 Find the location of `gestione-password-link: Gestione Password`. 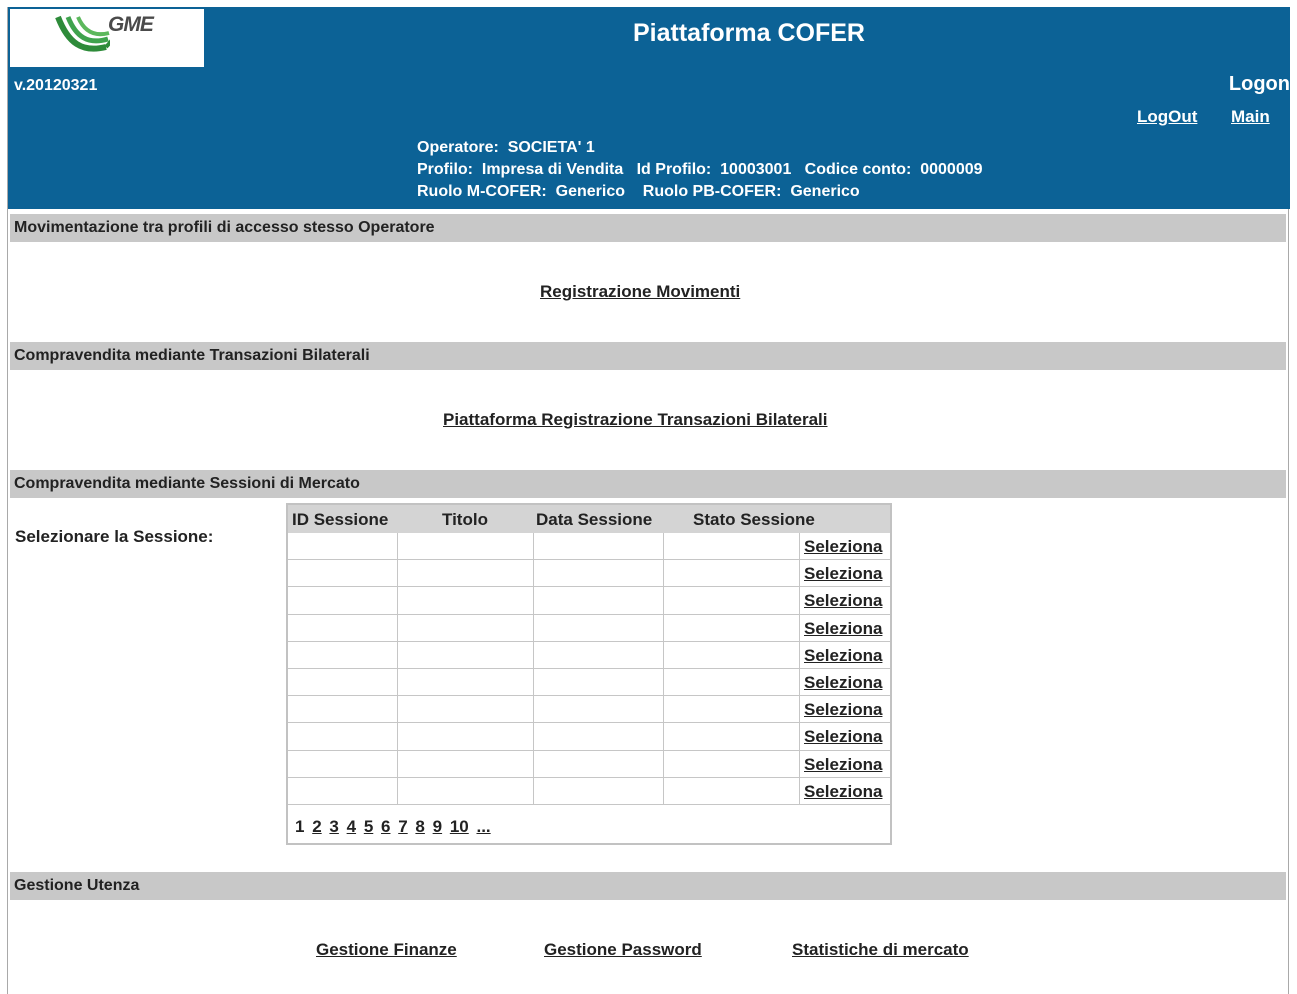

gestione-password-link: Gestione Password is located at coordinates (623, 950).